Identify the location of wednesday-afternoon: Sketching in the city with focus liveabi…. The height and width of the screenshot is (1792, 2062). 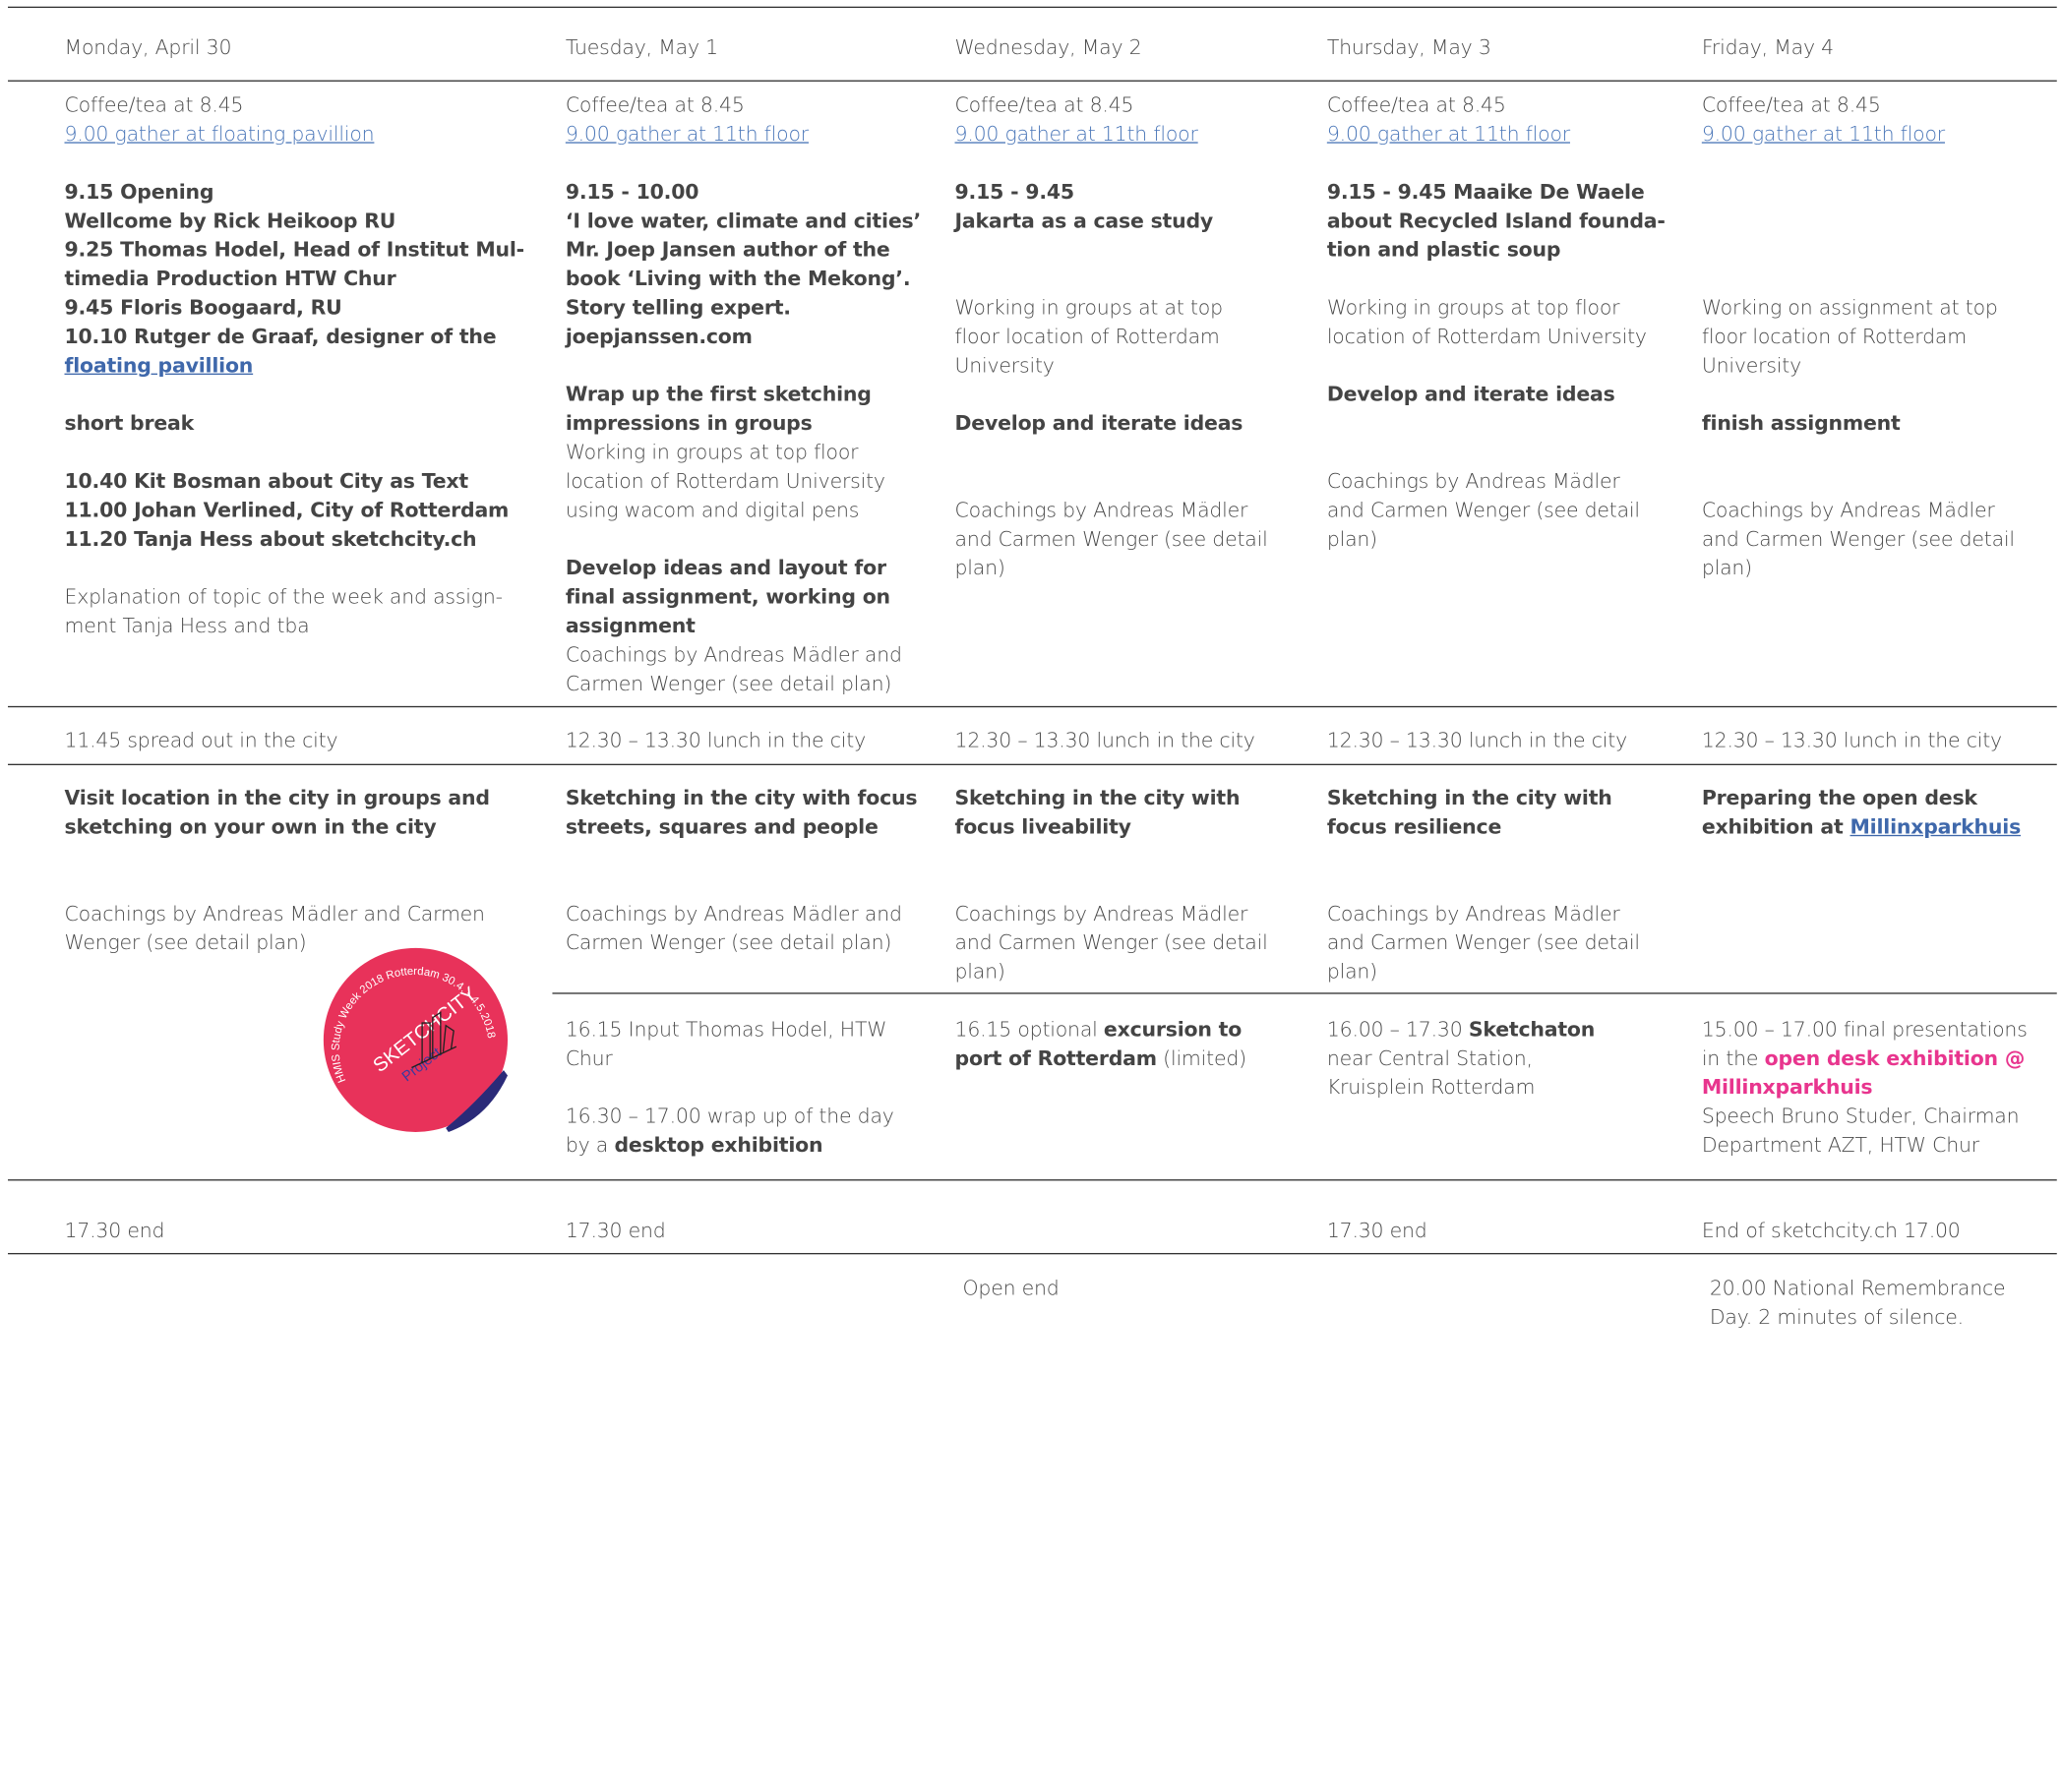
(1111, 885).